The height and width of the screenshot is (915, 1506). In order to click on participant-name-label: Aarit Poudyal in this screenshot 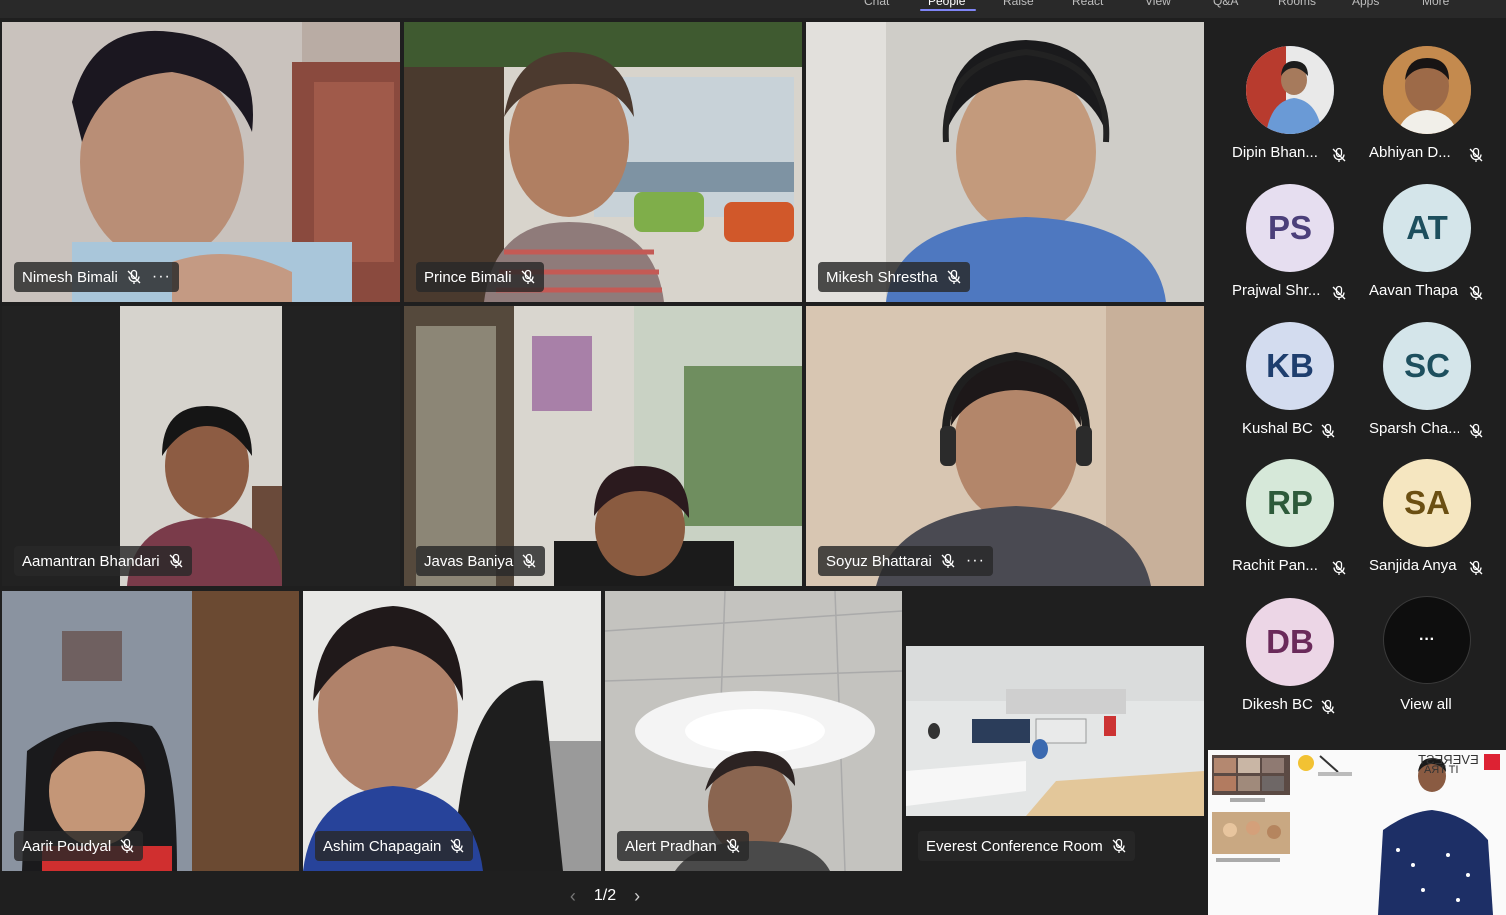, I will do `click(79, 846)`.